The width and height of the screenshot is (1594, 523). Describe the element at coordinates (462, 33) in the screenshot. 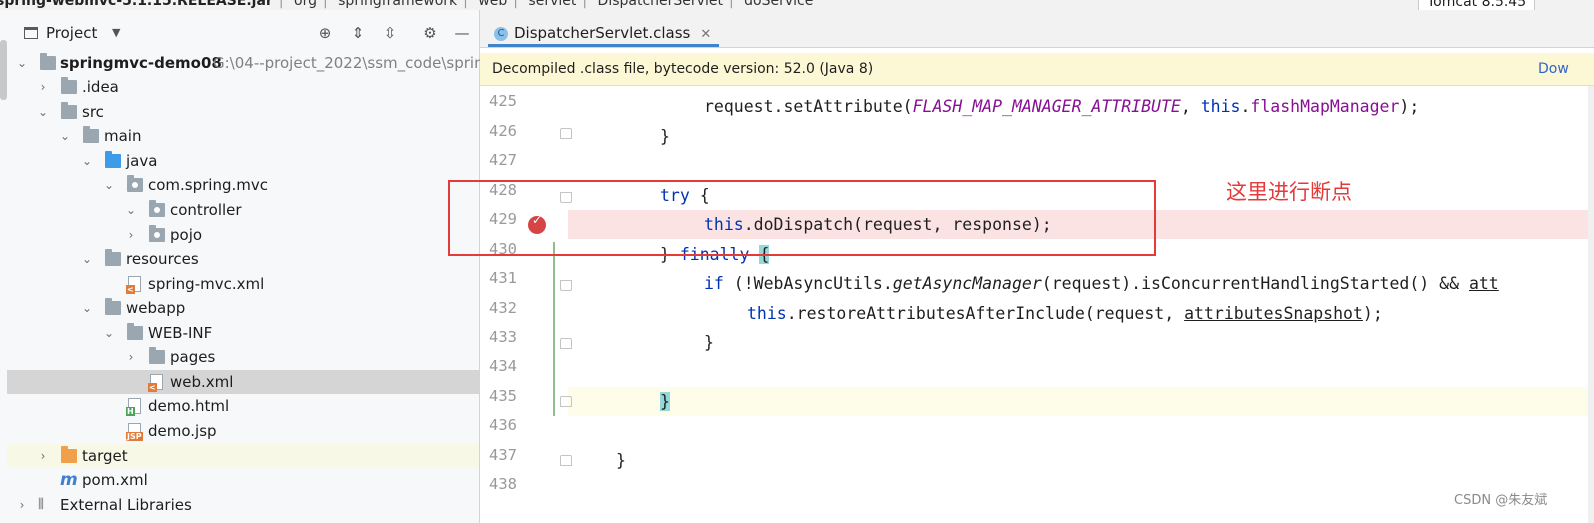

I see `hide-panel-icon: —` at that location.